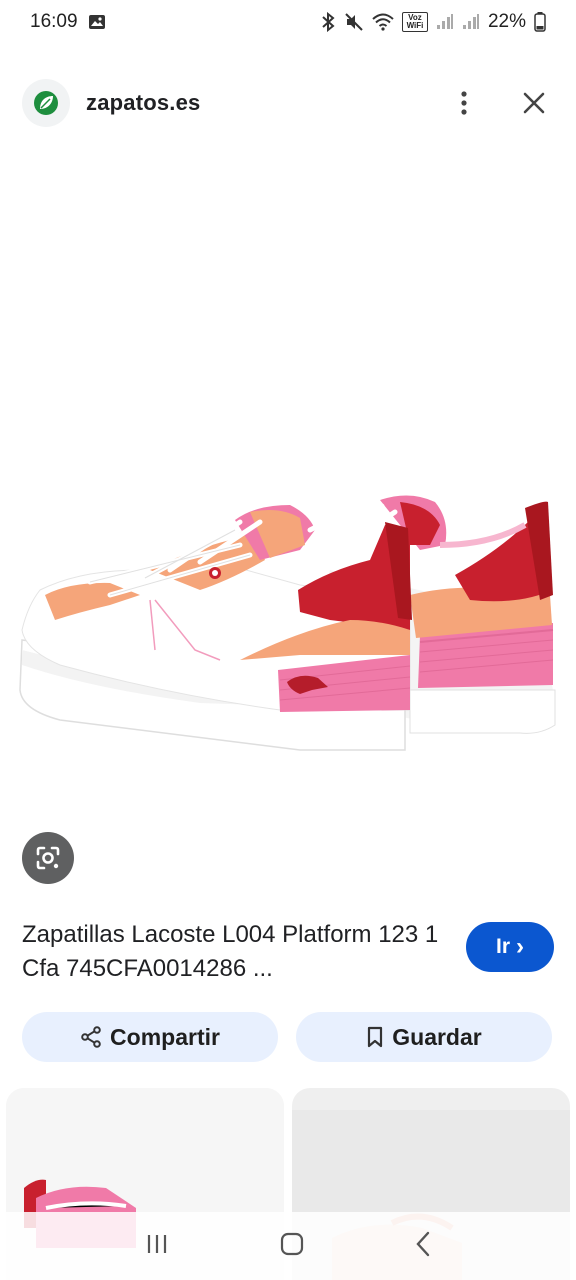 The image size is (576, 1280). What do you see at coordinates (375, 1037) in the screenshot?
I see `bookmark-icon` at bounding box center [375, 1037].